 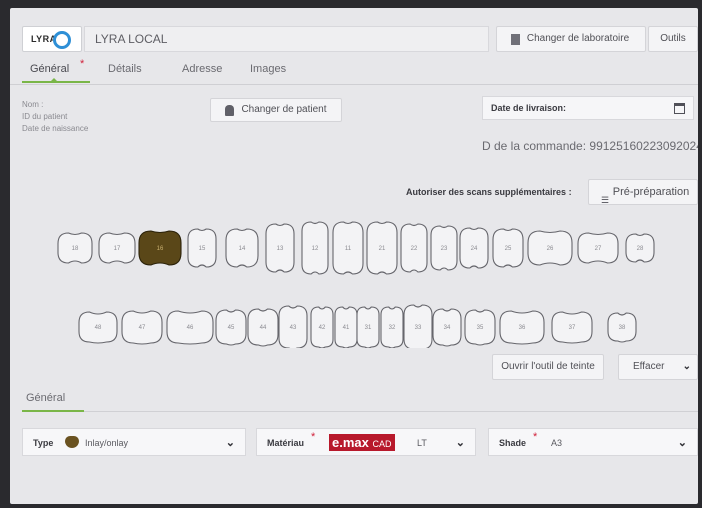 I want to click on tab-details: Détails, so click(x=125, y=69).